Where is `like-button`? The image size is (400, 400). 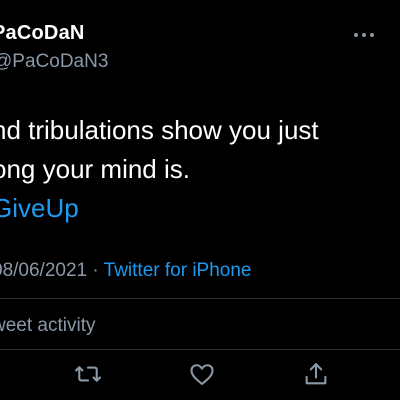
like-button is located at coordinates (202, 374).